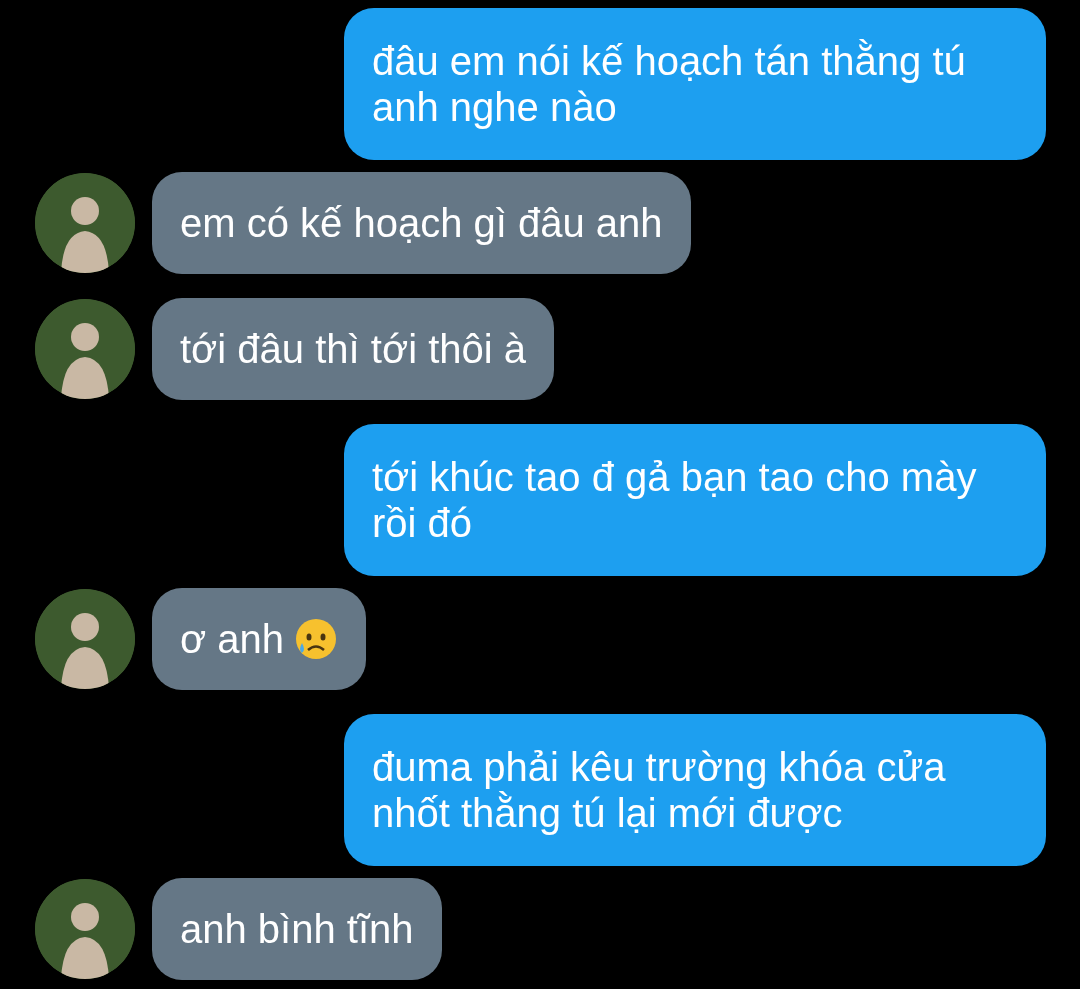  I want to click on sent-message: đuma phải kêu trường khóa cửa nhốt thằng tú lại mới được, so click(695, 790).